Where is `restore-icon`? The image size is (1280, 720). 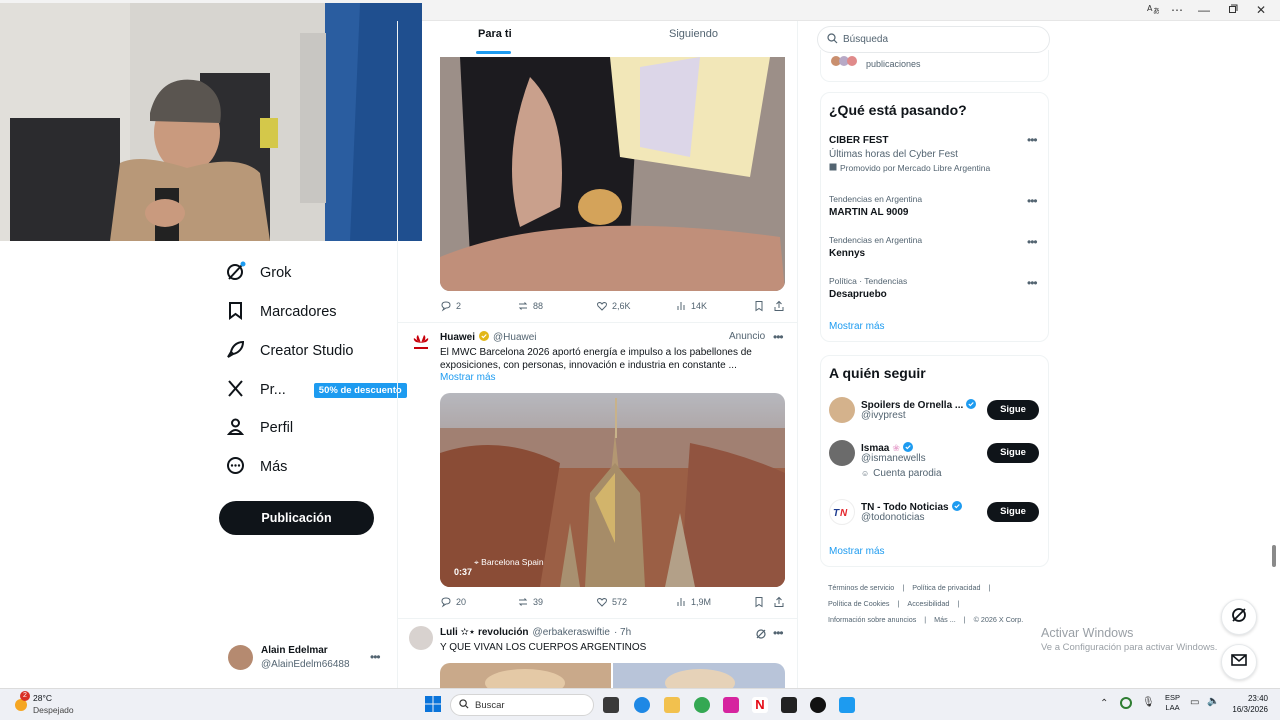
restore-icon is located at coordinates (1233, 10).